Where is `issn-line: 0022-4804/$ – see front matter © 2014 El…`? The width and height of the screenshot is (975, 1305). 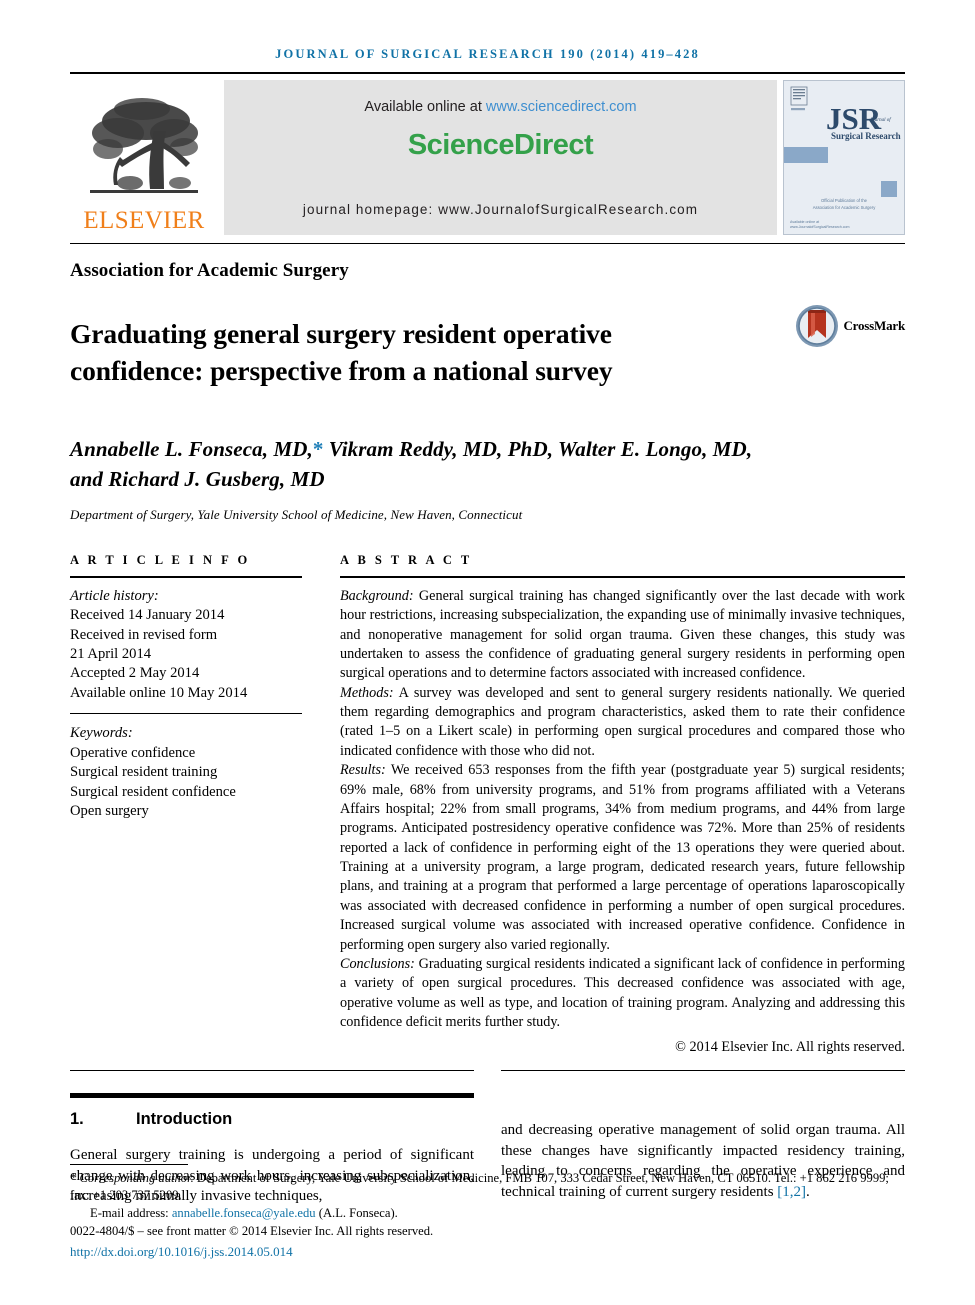 issn-line: 0022-4804/$ – see front matter © 2014 El… is located at coordinates (252, 1230).